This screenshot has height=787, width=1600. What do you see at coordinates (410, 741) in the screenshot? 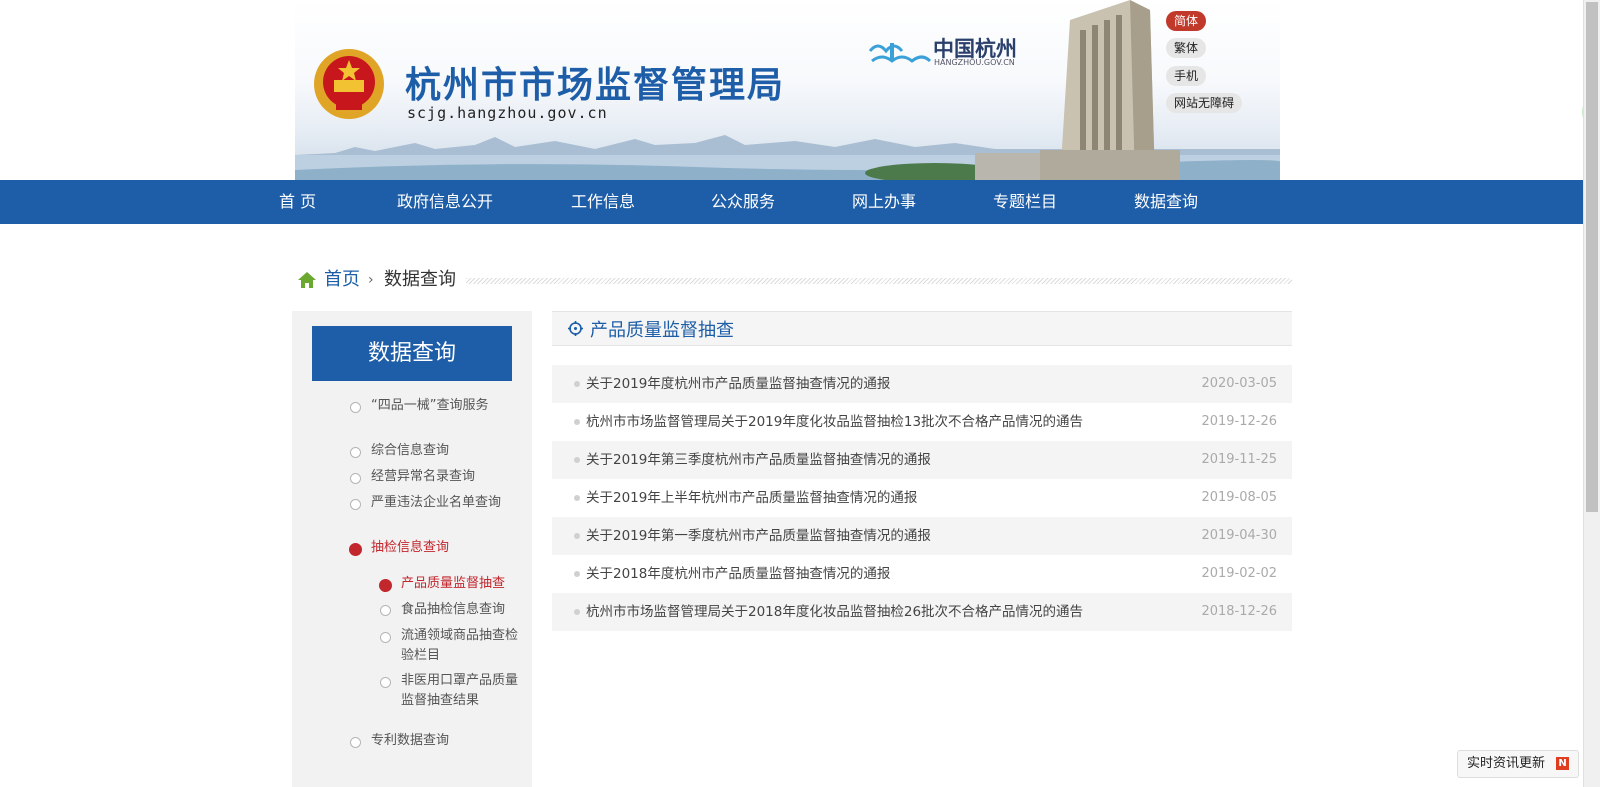
I see `sidebar-item-patent-data: 专利数据查询` at bounding box center [410, 741].